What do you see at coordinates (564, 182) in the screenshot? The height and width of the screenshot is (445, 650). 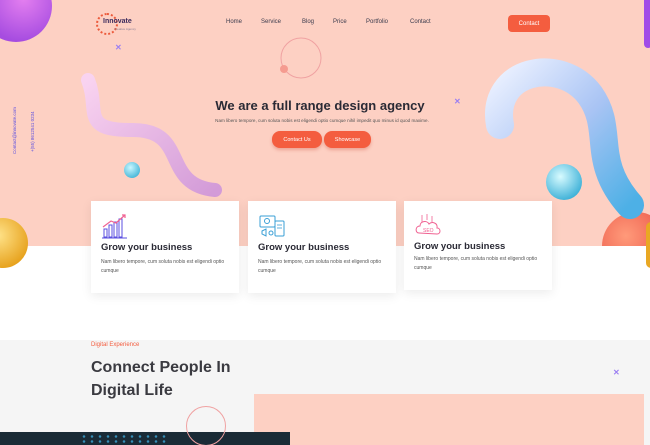 I see `cyan-ball-decoration-right` at bounding box center [564, 182].